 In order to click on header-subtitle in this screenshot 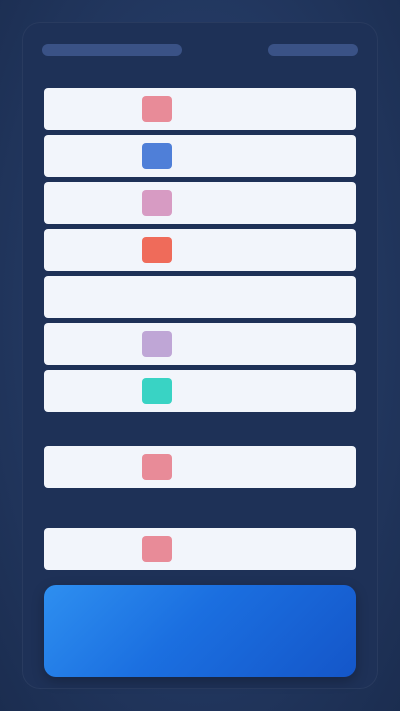, I will do `click(313, 50)`.